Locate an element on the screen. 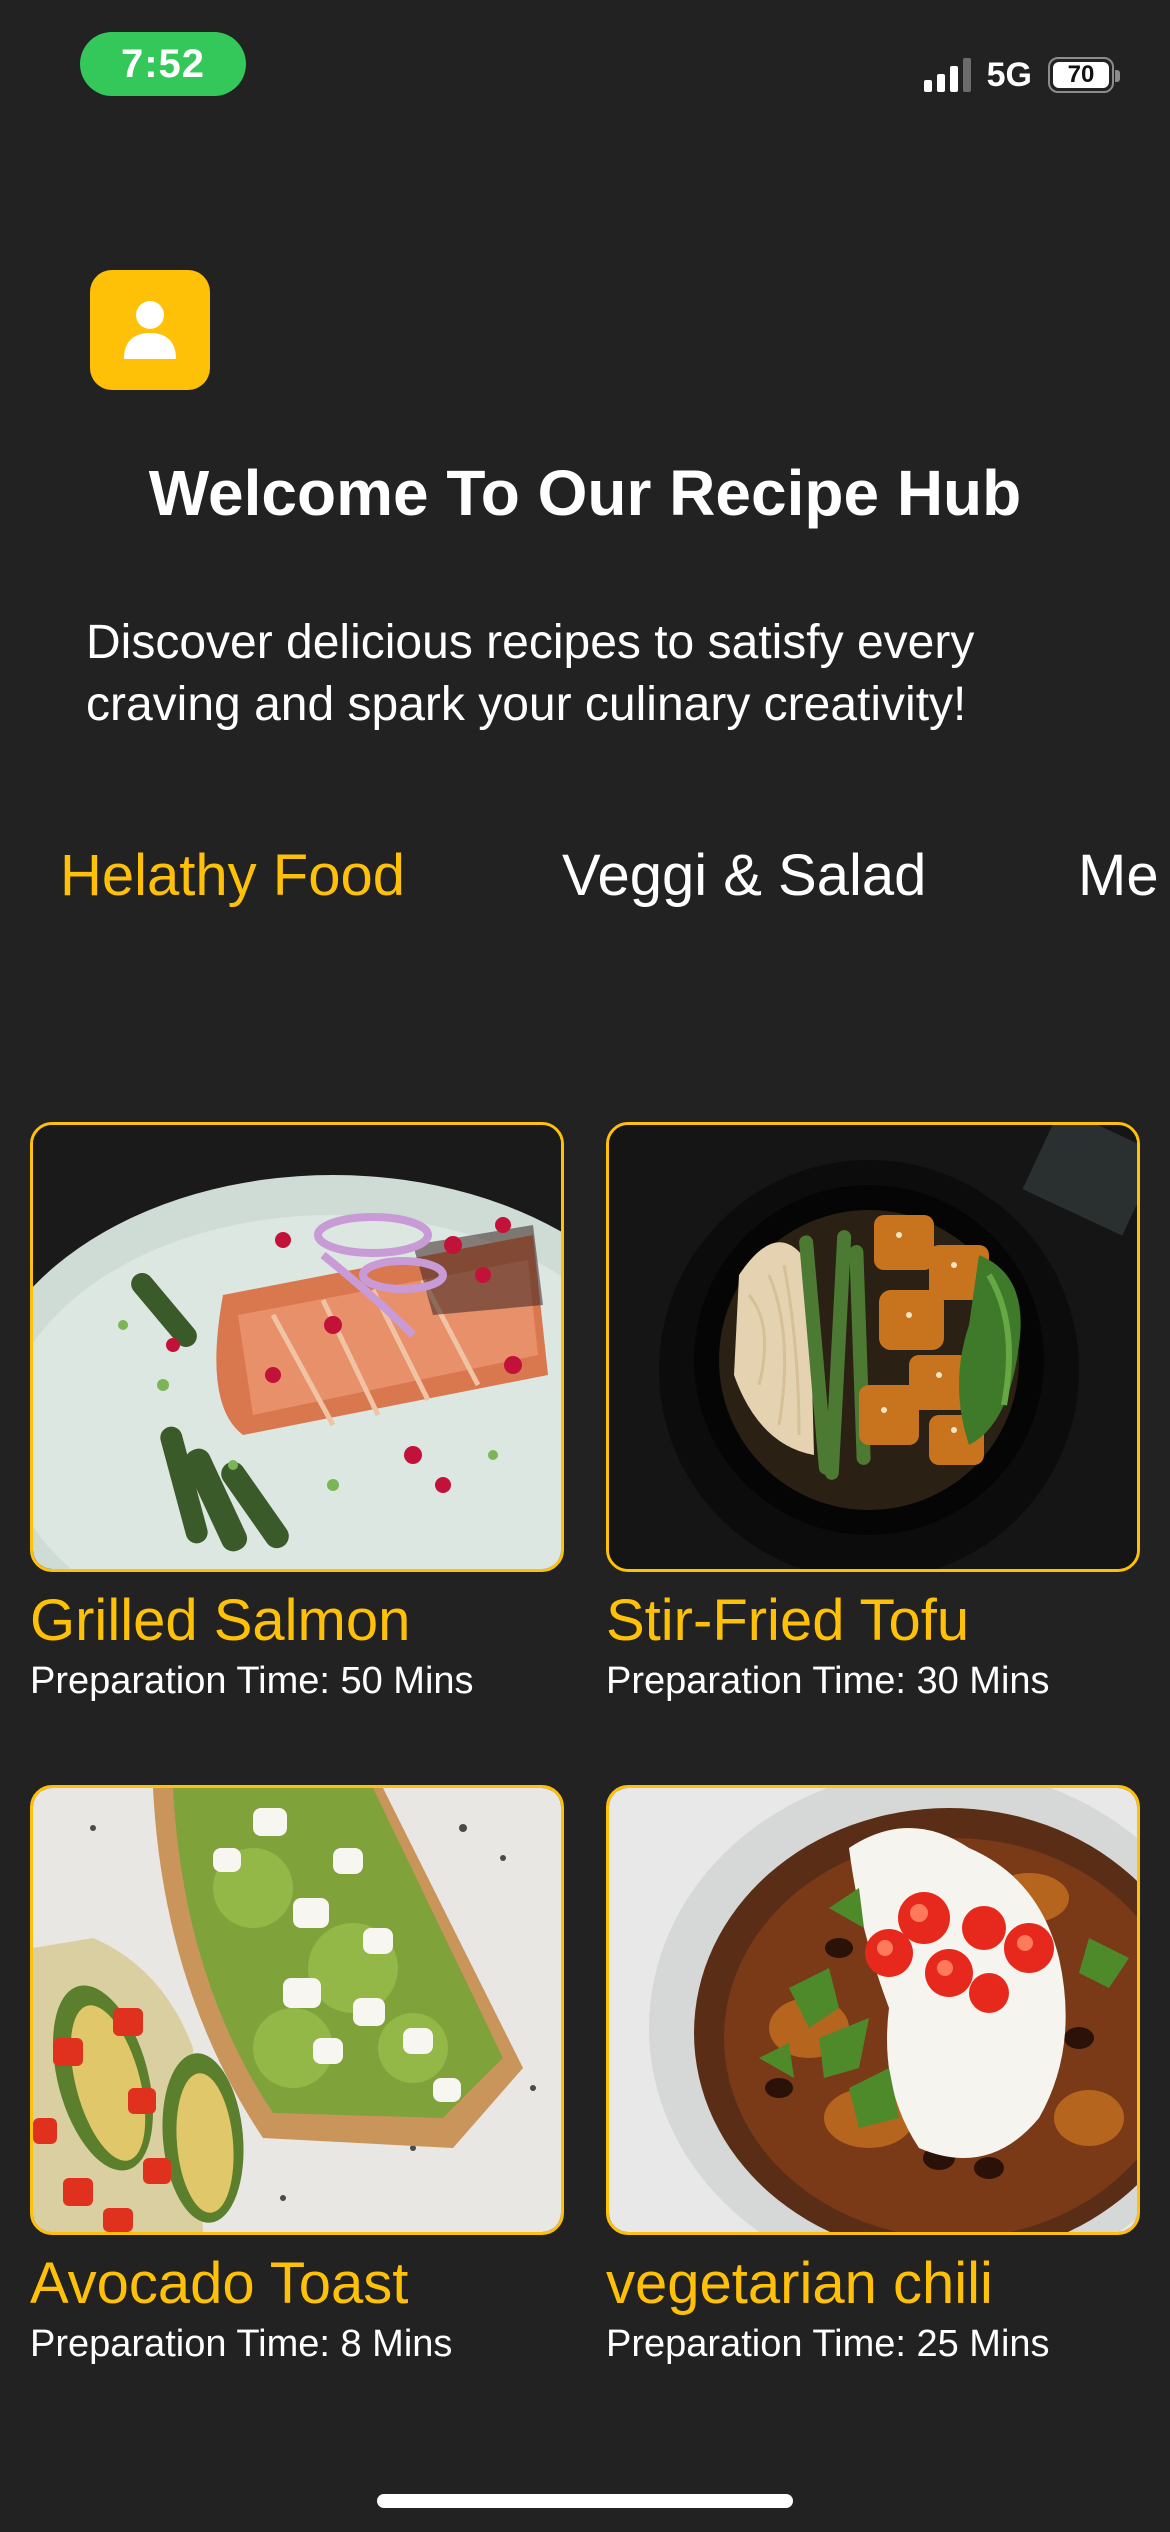  recipe-prep-time: Preparation Time: 50 Mins is located at coordinates (252, 1681).